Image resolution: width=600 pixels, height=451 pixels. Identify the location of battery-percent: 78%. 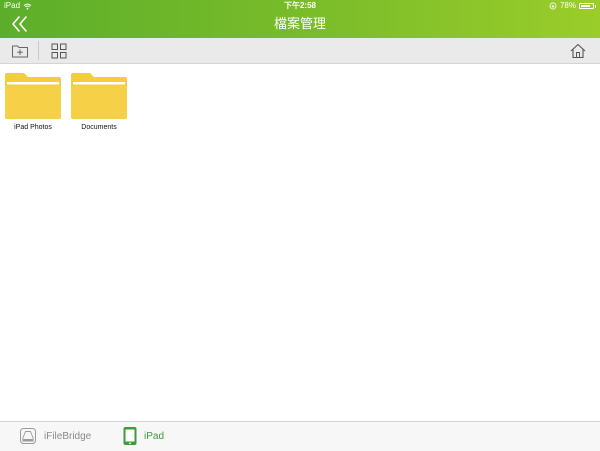
(567, 5).